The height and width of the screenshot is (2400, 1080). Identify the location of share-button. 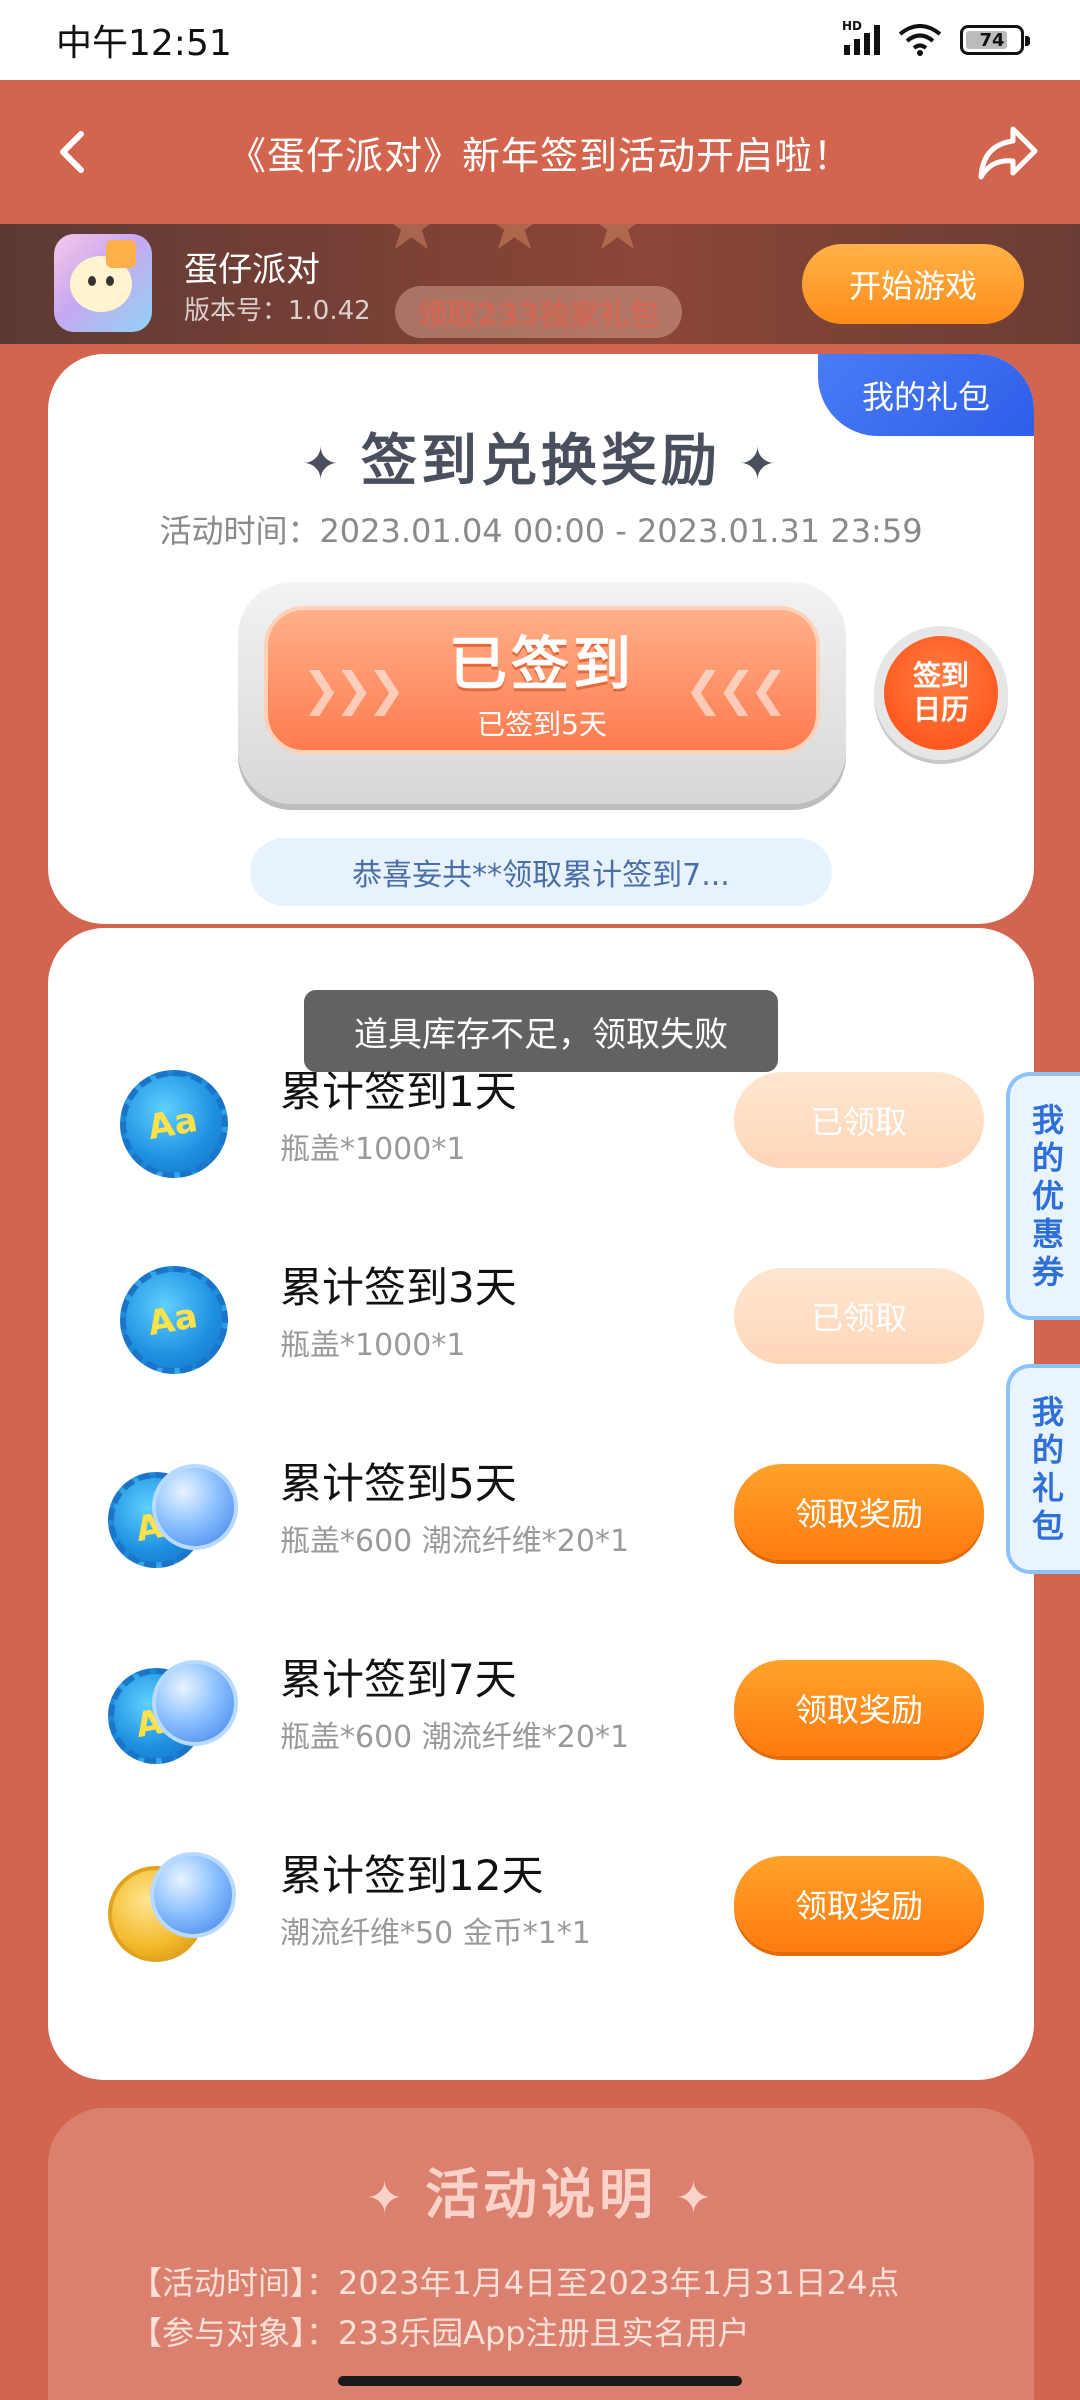
(1008, 152).